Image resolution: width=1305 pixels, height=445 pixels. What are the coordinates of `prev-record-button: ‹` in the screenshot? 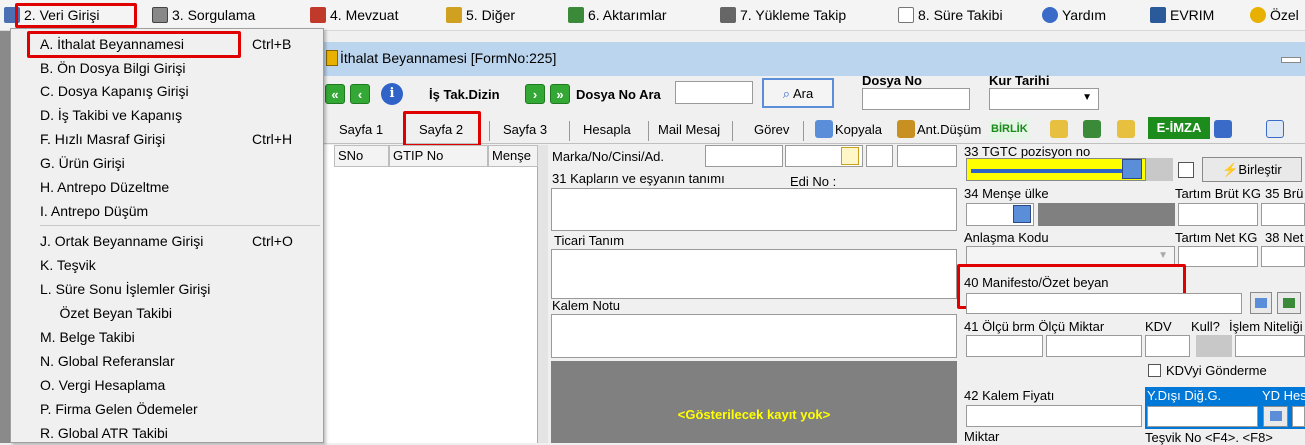 It's located at (360, 94).